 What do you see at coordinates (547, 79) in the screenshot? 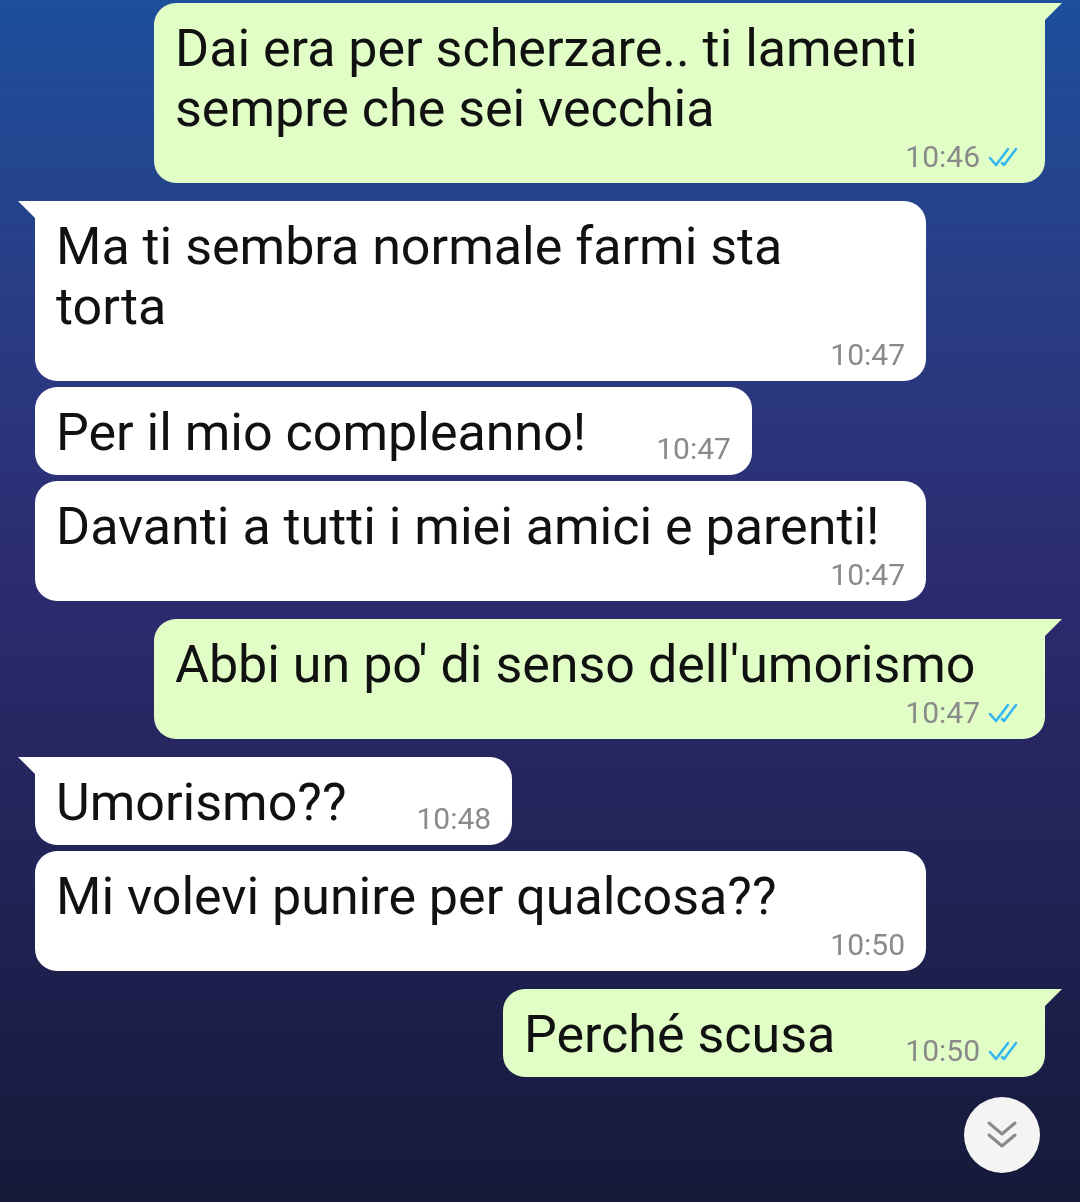
I see `message-text: Dai era per scherzare.. ti lamenti sempre che sei vecchia` at bounding box center [547, 79].